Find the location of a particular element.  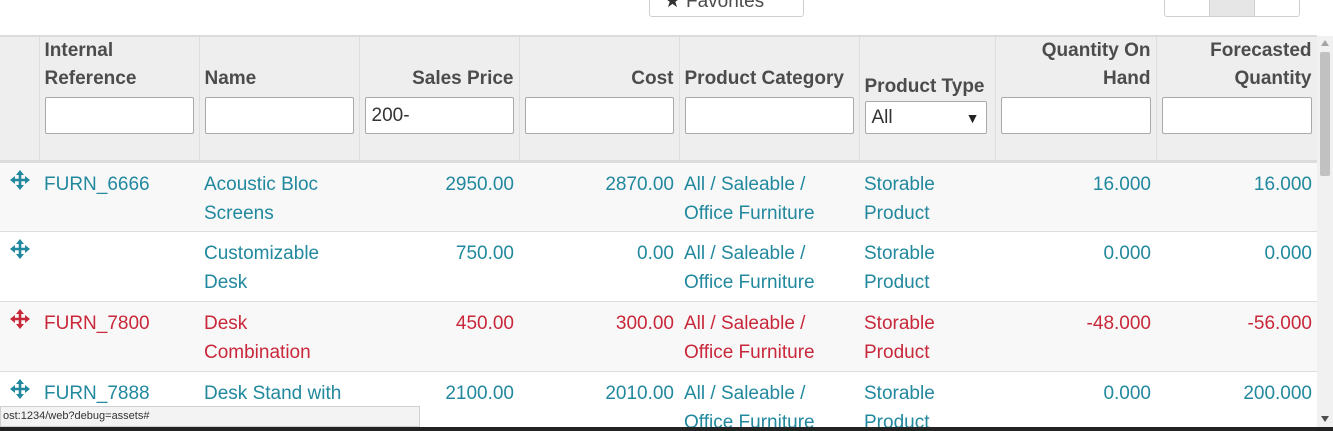

cost-cell: 2870.00 is located at coordinates (599, 196).